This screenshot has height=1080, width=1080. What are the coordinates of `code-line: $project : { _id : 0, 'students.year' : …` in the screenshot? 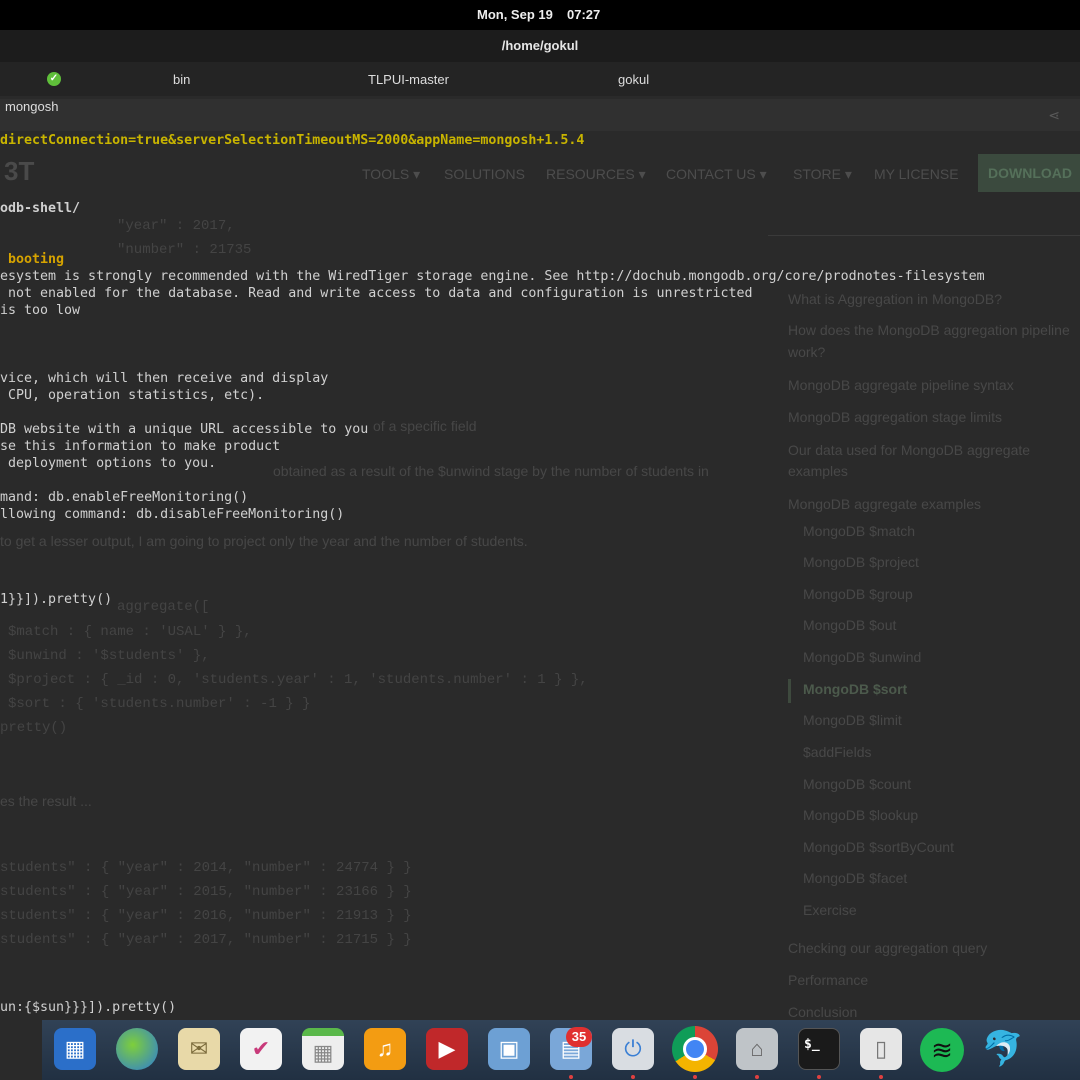 It's located at (298, 680).